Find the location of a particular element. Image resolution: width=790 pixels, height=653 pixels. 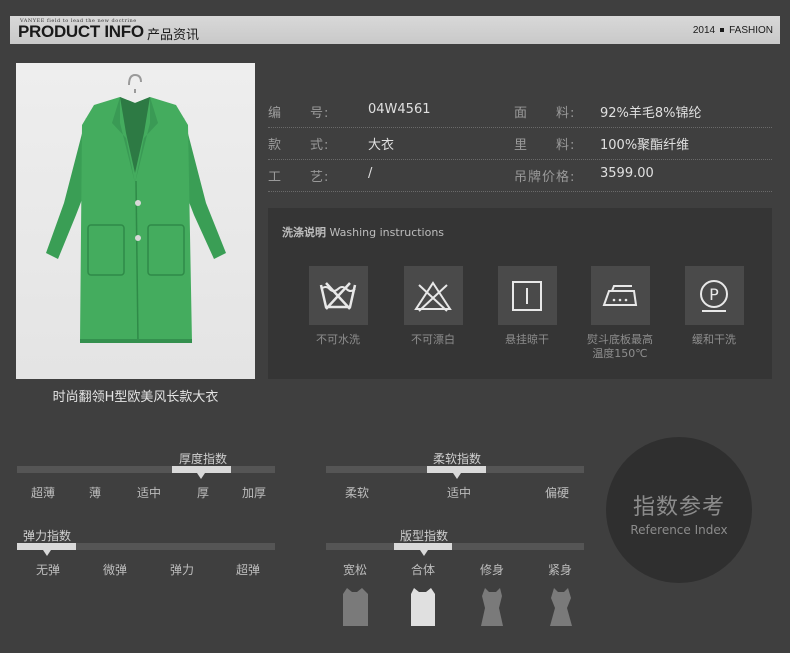

reference-title-cn: 指数参考 is located at coordinates (678, 507).